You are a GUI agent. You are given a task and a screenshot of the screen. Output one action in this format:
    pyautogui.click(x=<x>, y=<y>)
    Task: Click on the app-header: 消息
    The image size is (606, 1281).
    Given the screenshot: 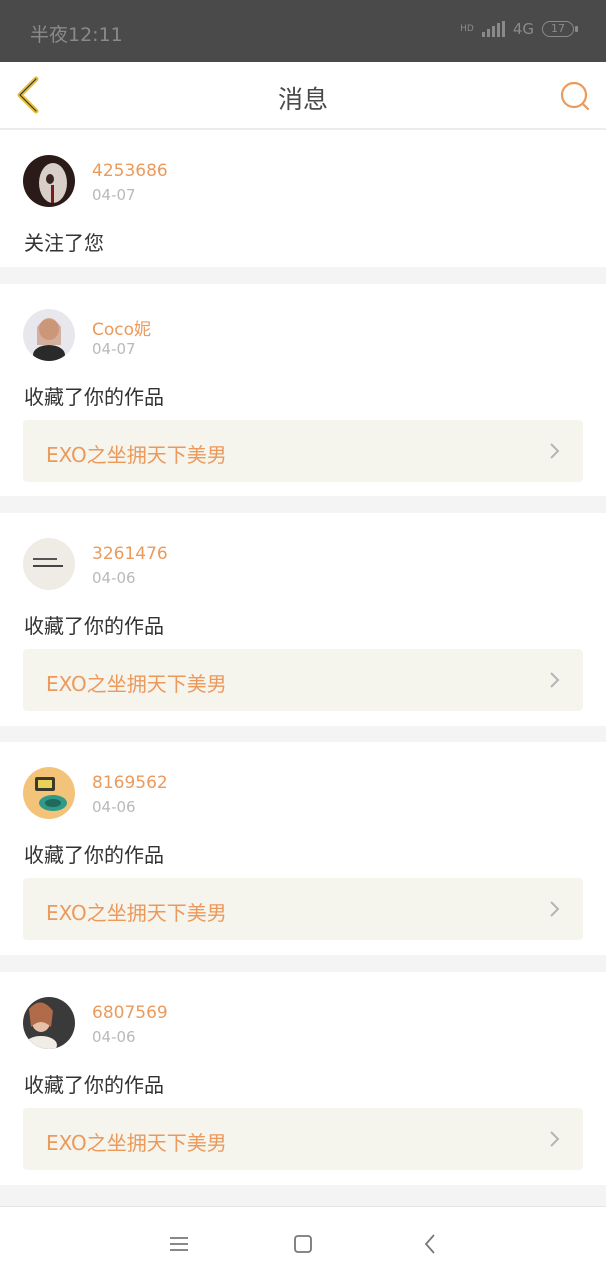 What is the action you would take?
    pyautogui.click(x=303, y=96)
    